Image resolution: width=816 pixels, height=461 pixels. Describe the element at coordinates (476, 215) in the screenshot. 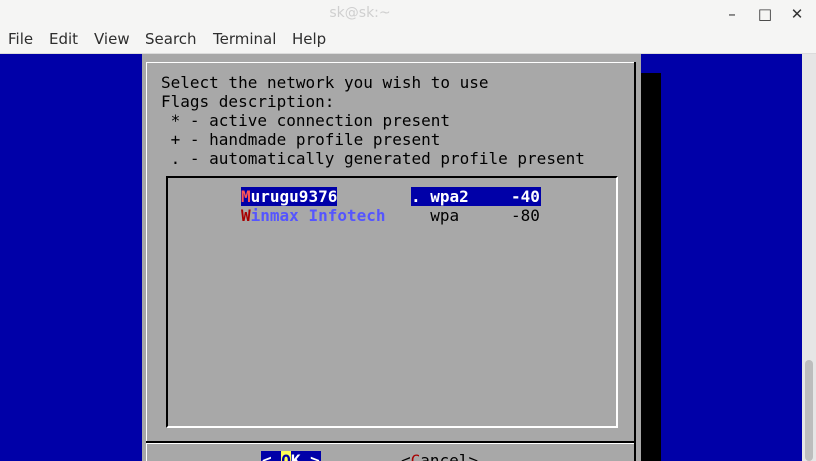

I see `network-details: wpa -80` at that location.